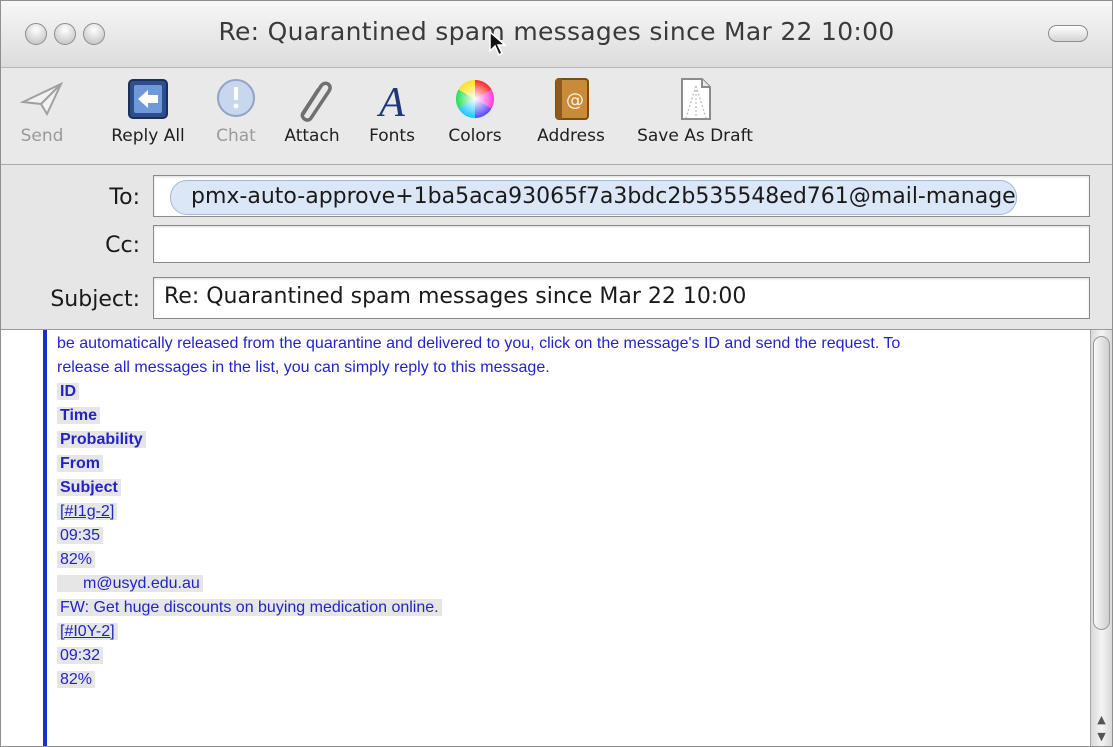  What do you see at coordinates (130, 583) in the screenshot?
I see `message-1-from: m@usyd.edu.au` at bounding box center [130, 583].